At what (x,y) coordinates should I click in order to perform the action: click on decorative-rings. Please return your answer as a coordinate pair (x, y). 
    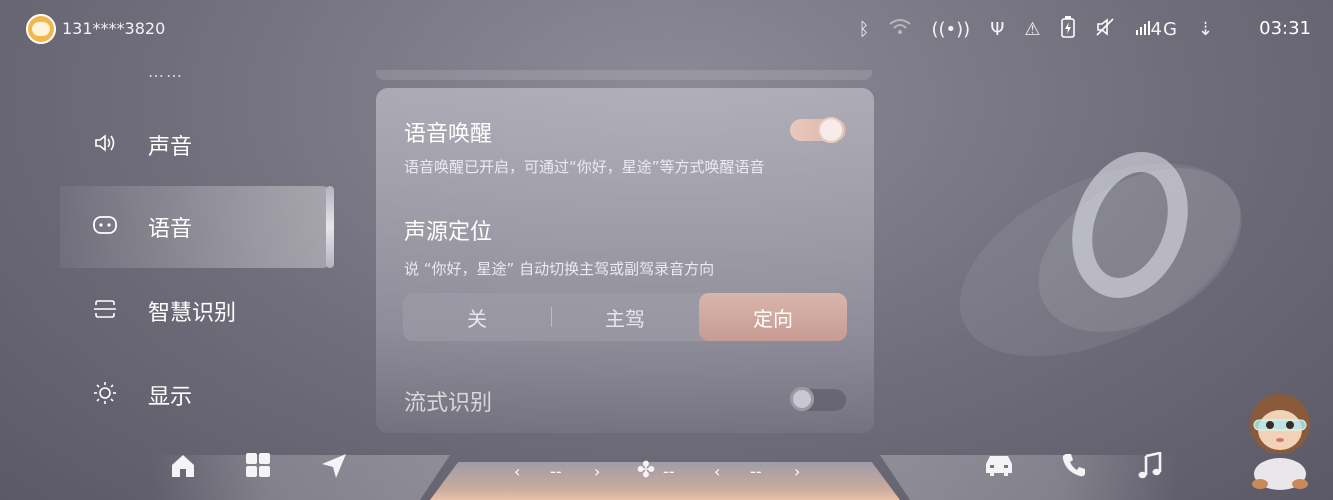
    Looking at the image, I should click on (1100, 254).